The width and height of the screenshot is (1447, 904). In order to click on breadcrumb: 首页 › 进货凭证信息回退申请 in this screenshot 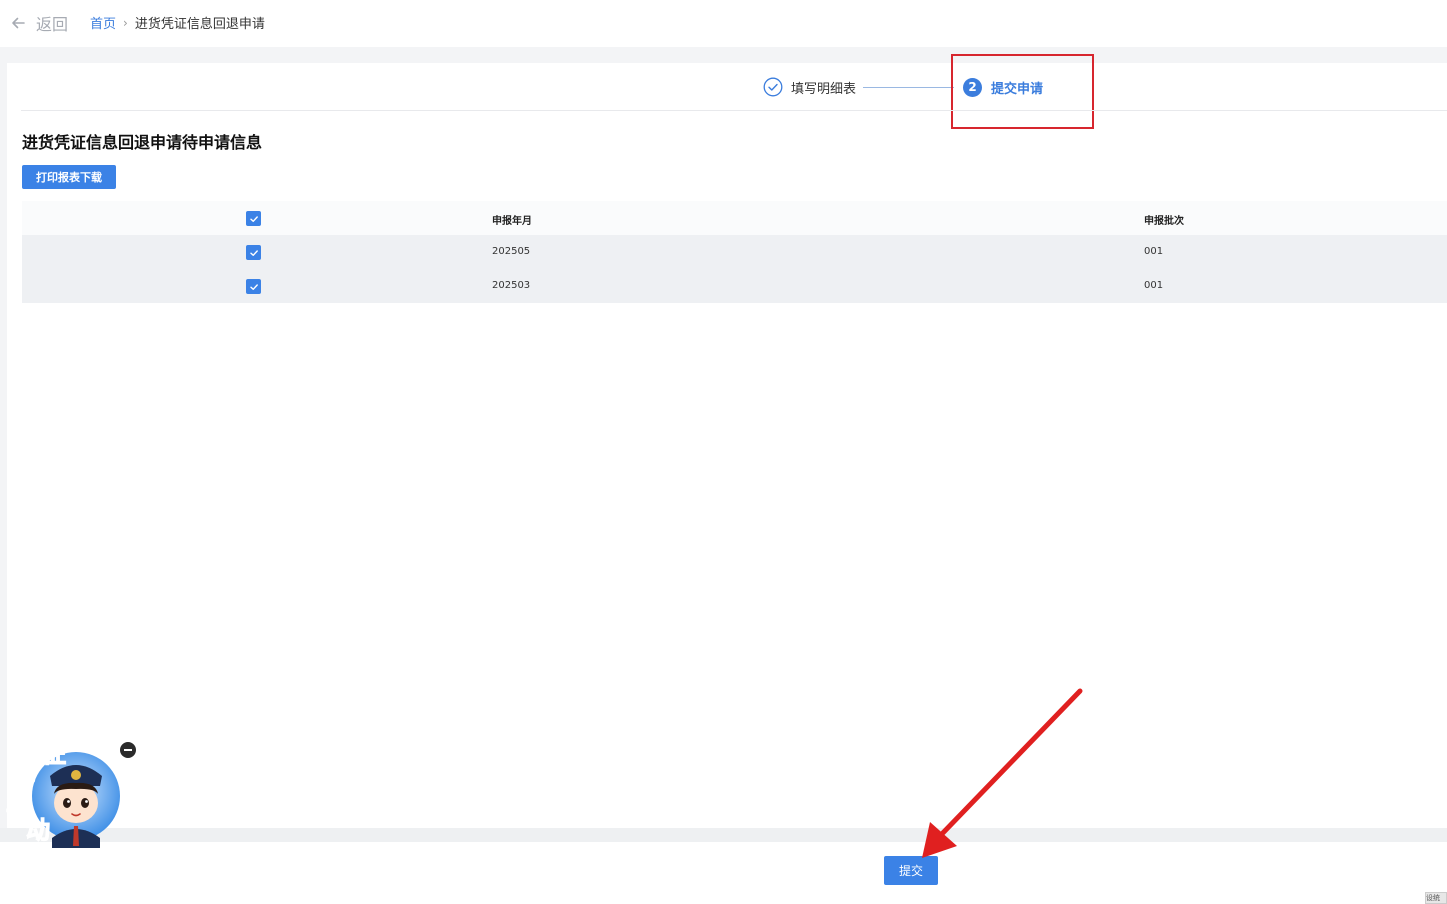, I will do `click(177, 23)`.